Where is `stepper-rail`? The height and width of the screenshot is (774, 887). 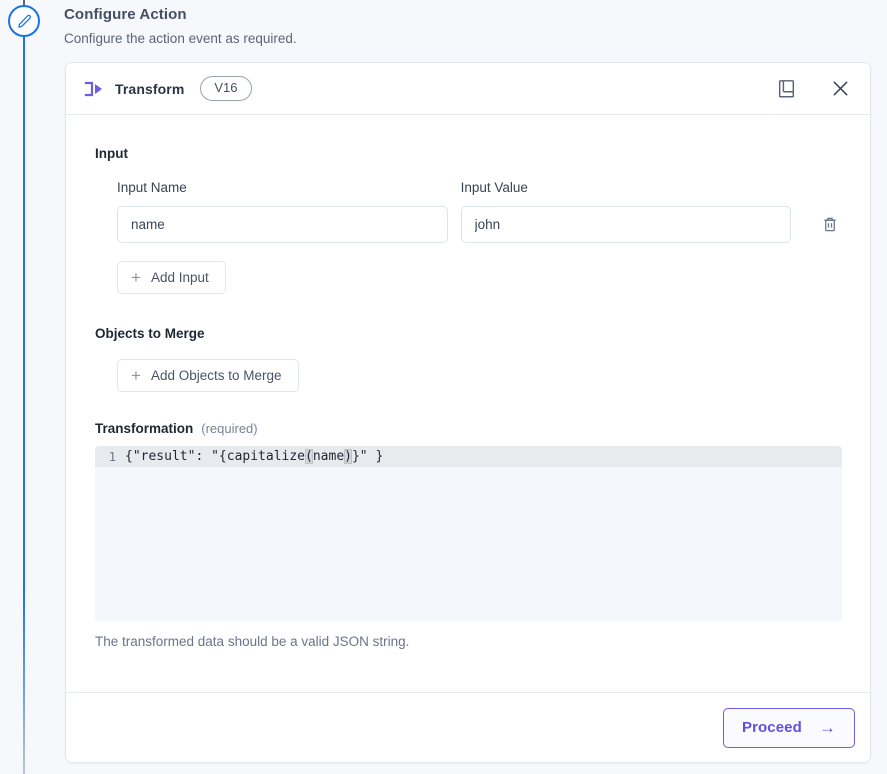
stepper-rail is located at coordinates (24, 387).